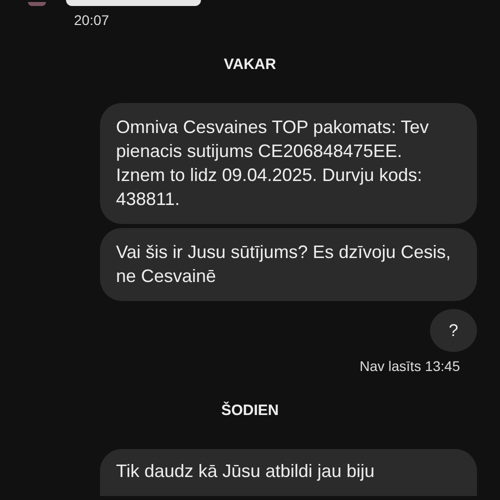 The width and height of the screenshot is (500, 500). Describe the element at coordinates (37, 4) in the screenshot. I see `avatar` at that location.